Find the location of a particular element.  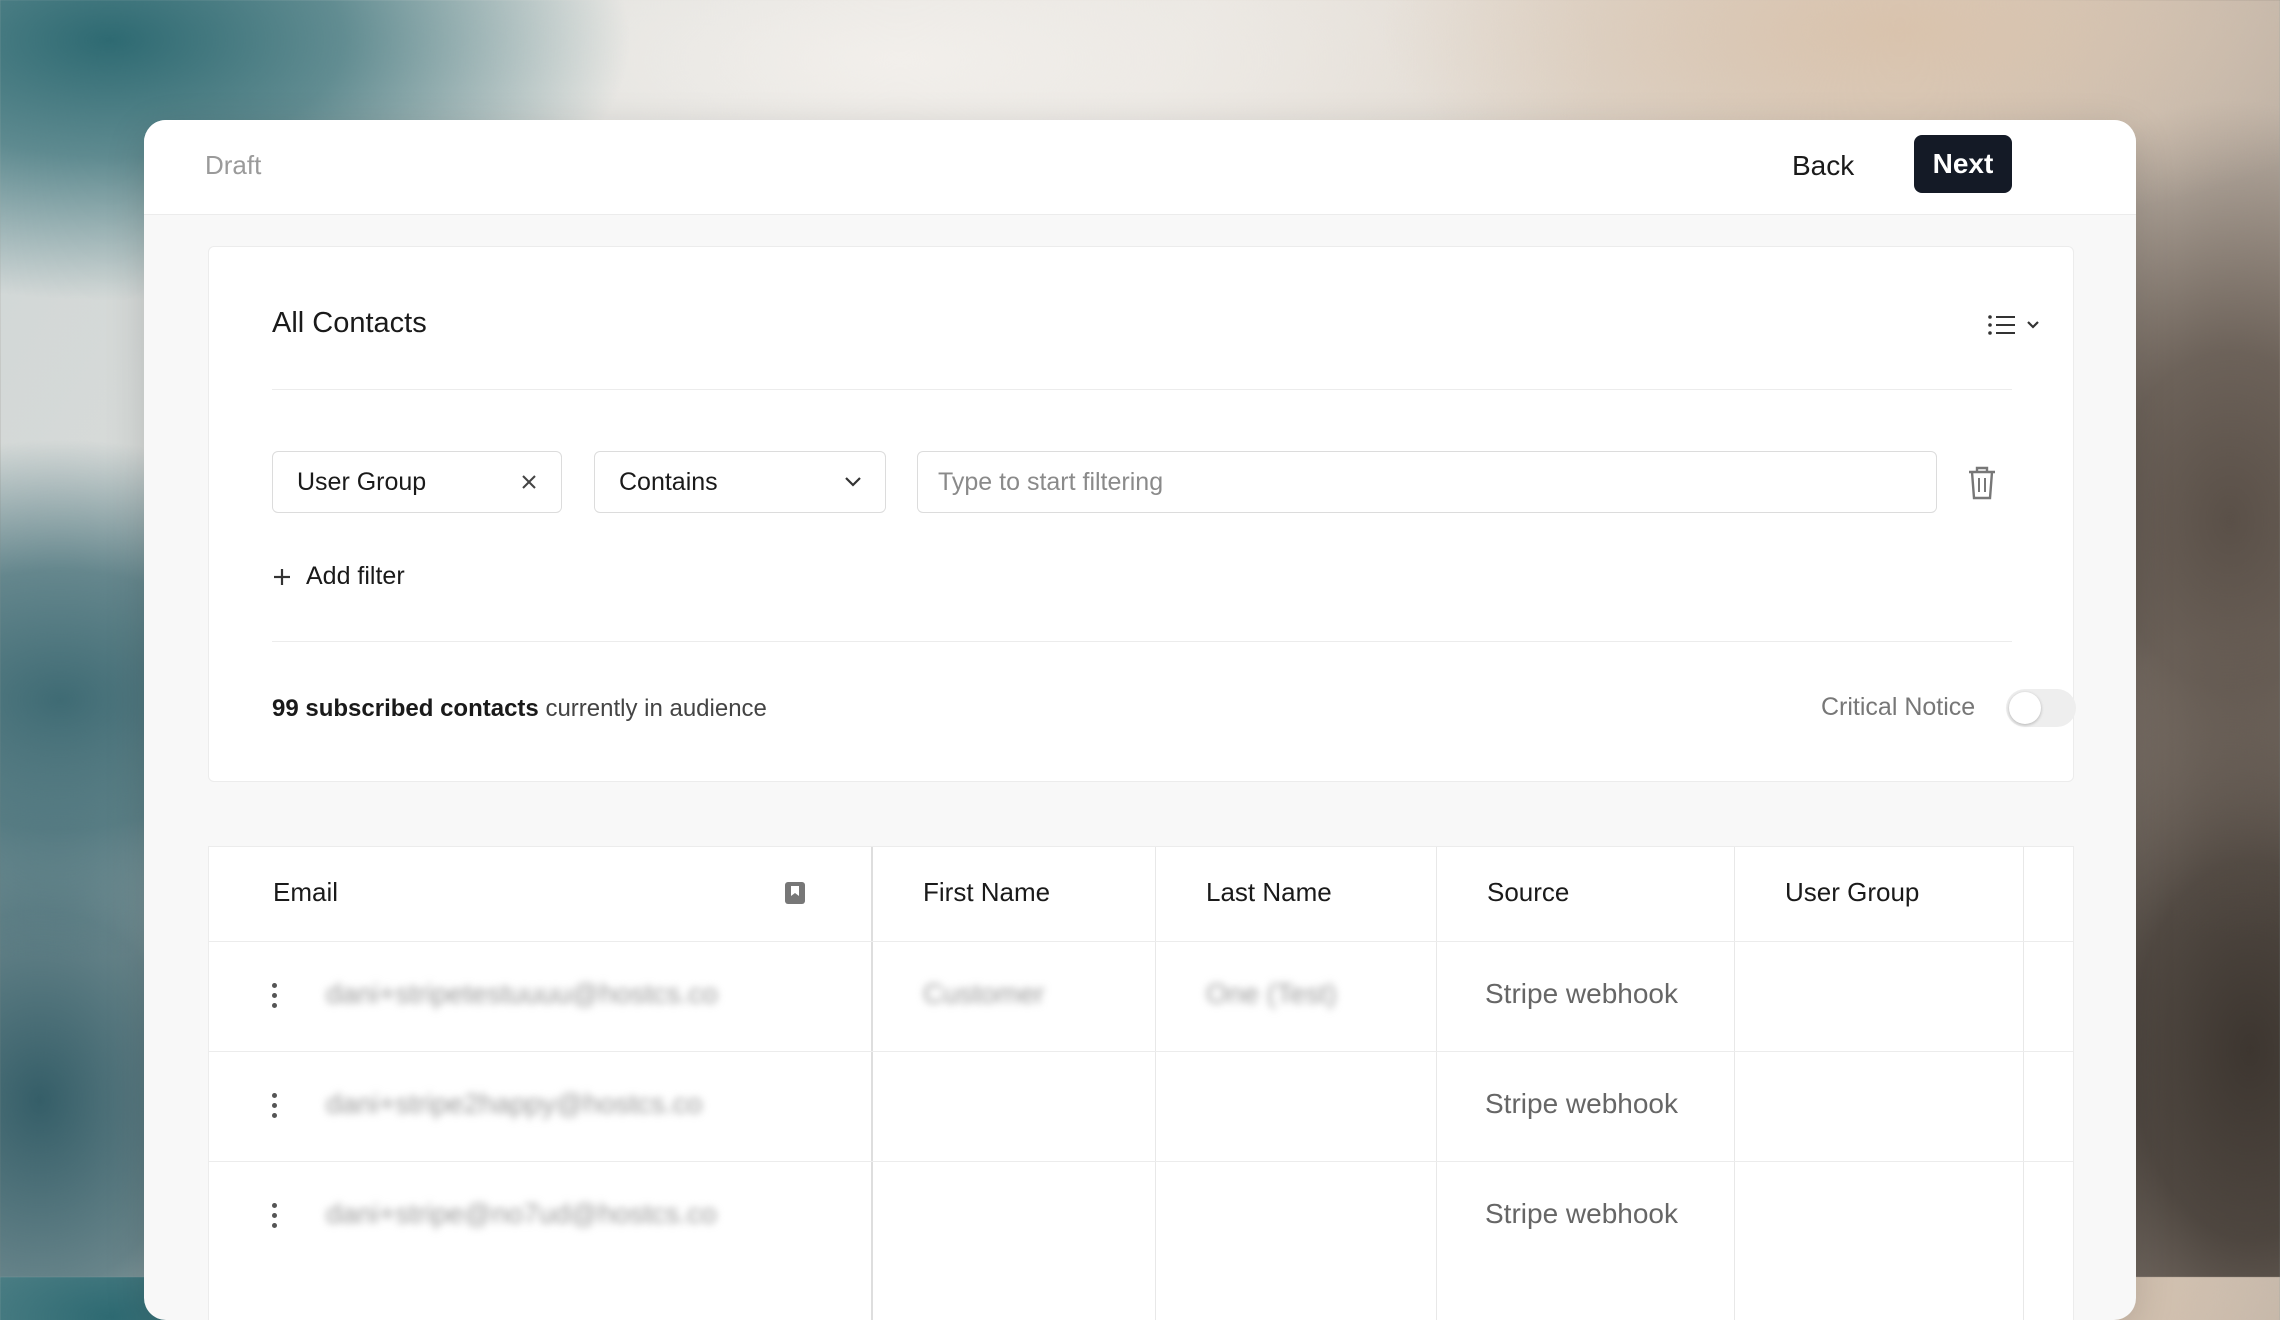

audience-title: All Contacts is located at coordinates (349, 323).